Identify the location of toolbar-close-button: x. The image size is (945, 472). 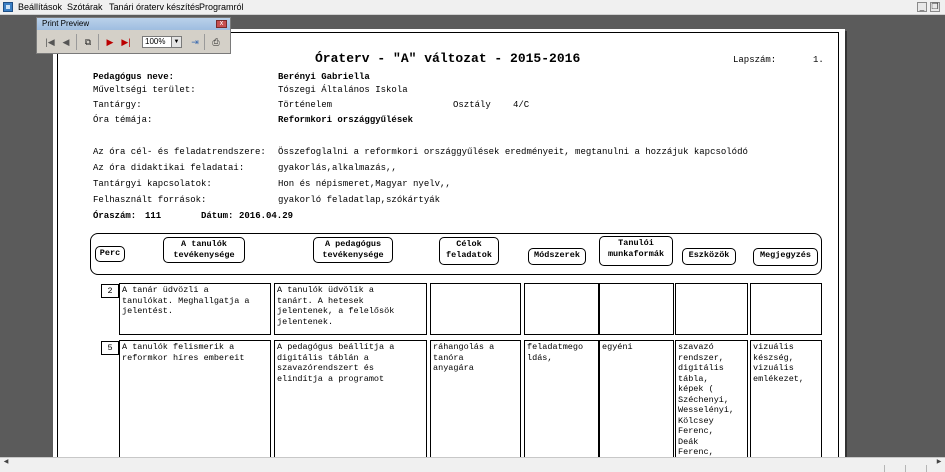
(221, 24).